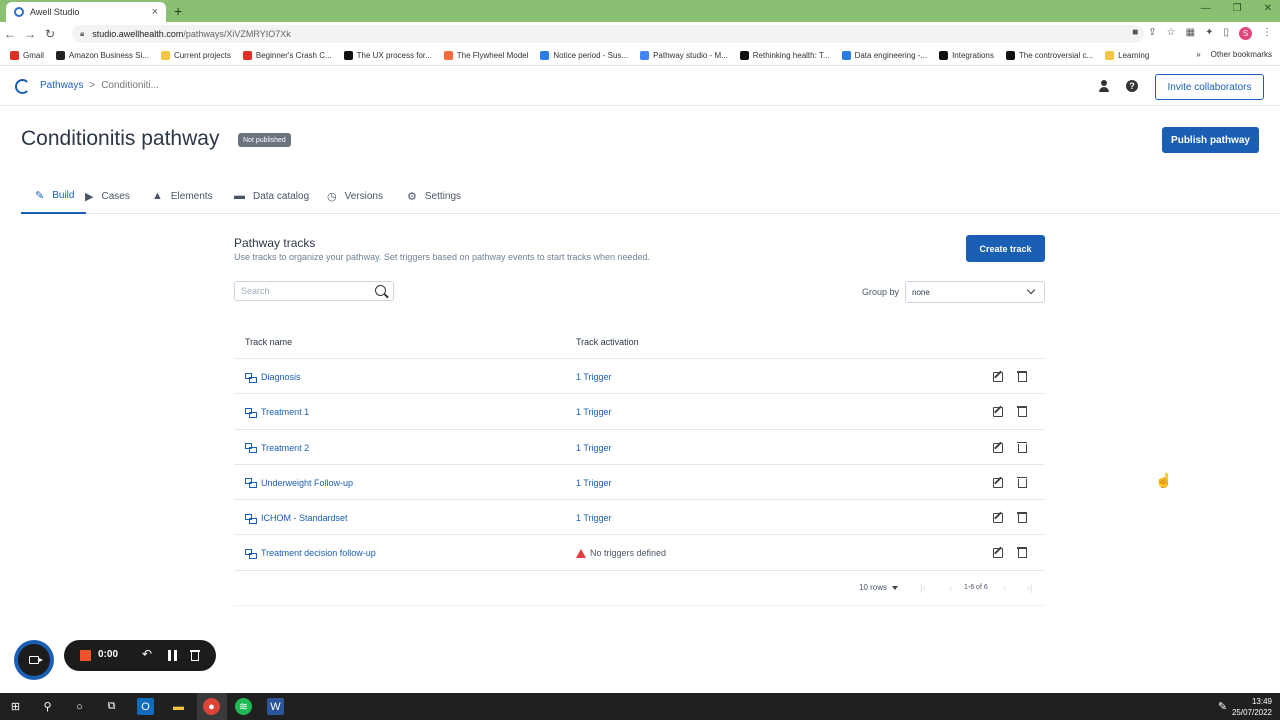 The height and width of the screenshot is (720, 1280). What do you see at coordinates (1152, 33) in the screenshot?
I see `share-icon: ⇪` at bounding box center [1152, 33].